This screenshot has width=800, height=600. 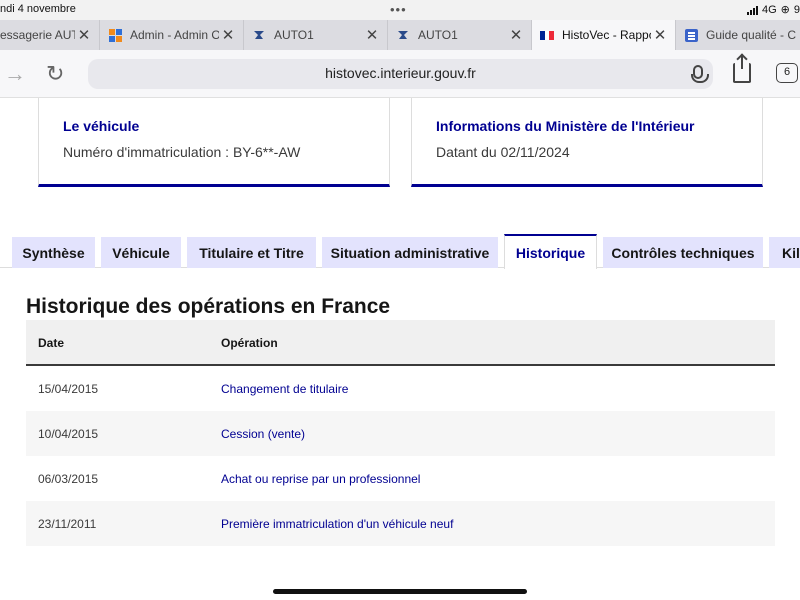 What do you see at coordinates (38, 9) in the screenshot?
I see `status-date: ndi 4 novembre` at bounding box center [38, 9].